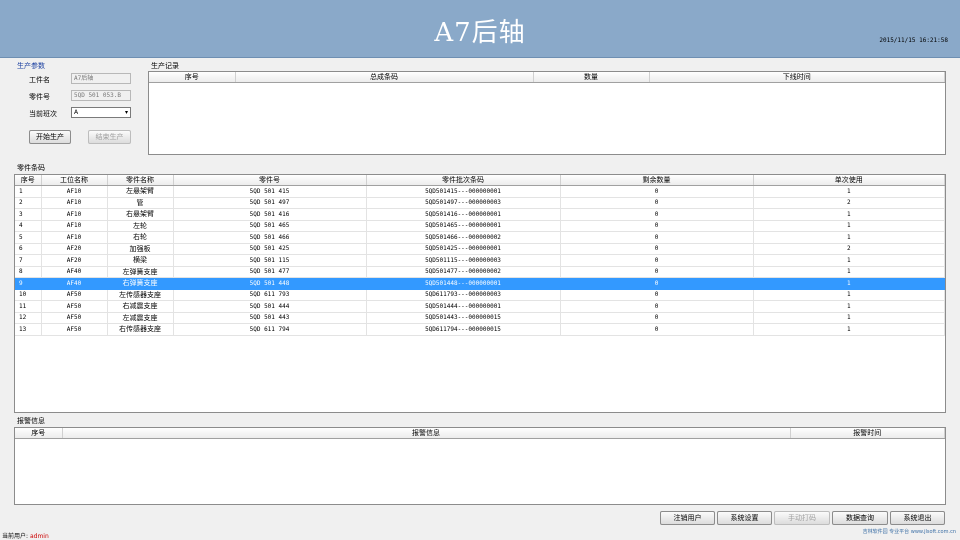 The height and width of the screenshot is (540, 960). I want to click on table-cell: 5QD 611 794, so click(270, 329).